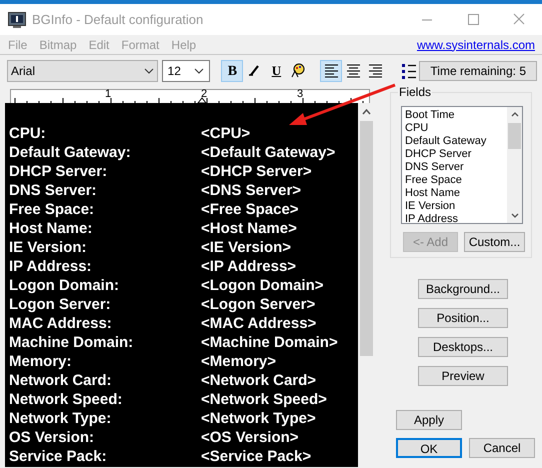 This screenshot has width=542, height=468. Describe the element at coordinates (268, 152) in the screenshot. I see `field-placeholder: <Default Gateway>` at that location.